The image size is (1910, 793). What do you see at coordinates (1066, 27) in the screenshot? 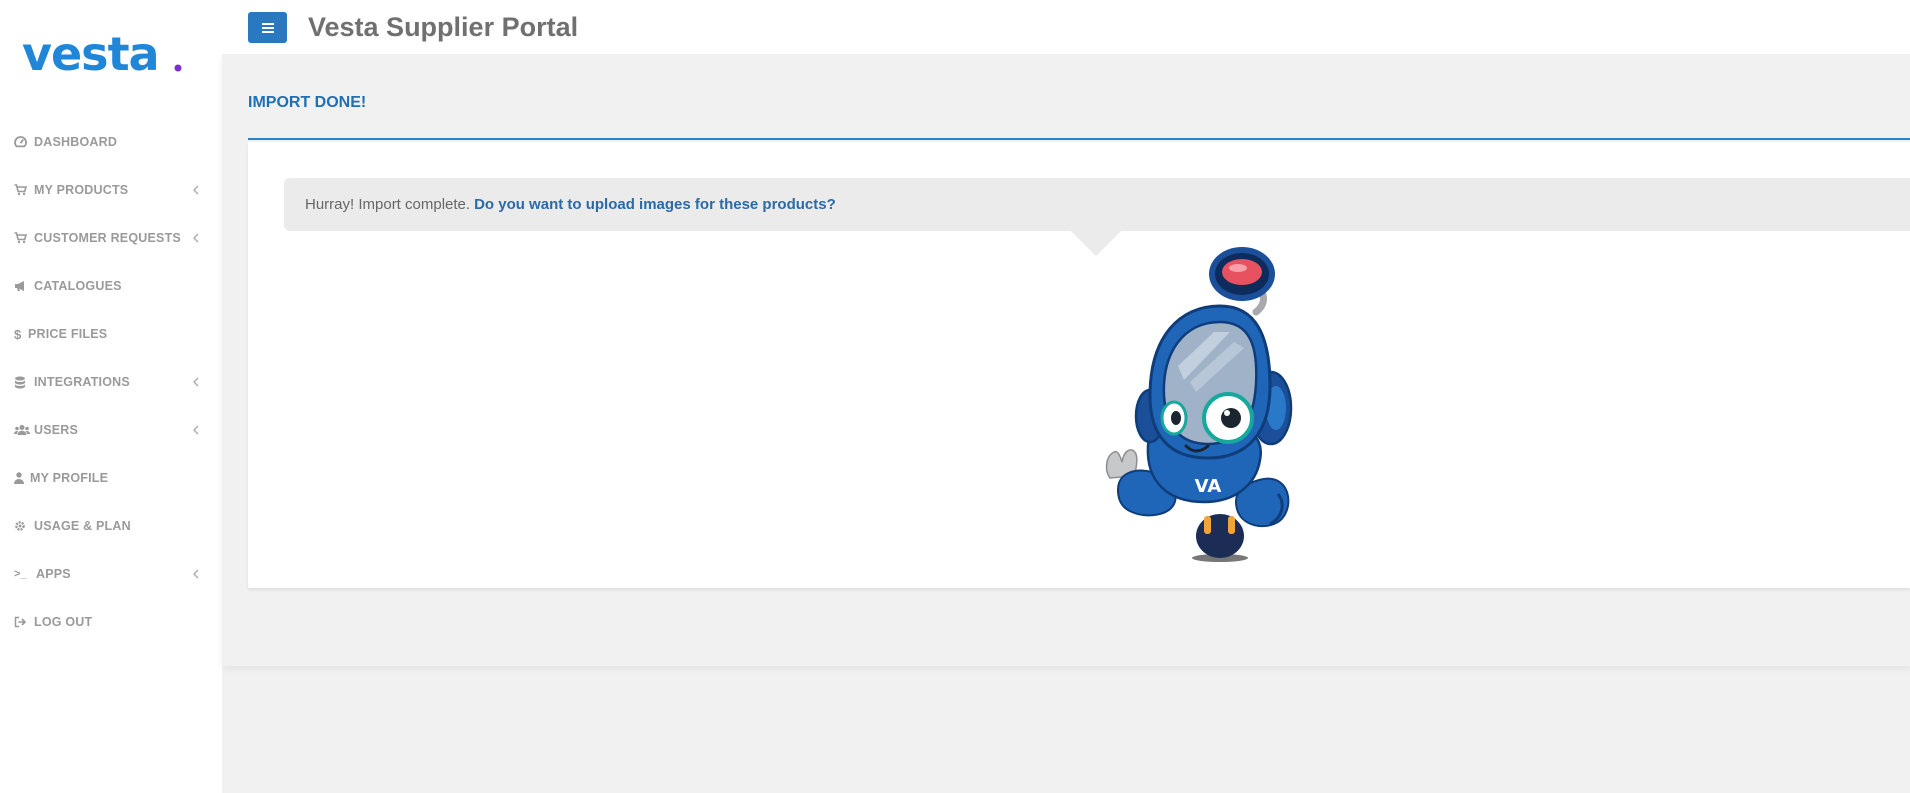
I see `top-bar: Vesta Supplier Portal` at bounding box center [1066, 27].